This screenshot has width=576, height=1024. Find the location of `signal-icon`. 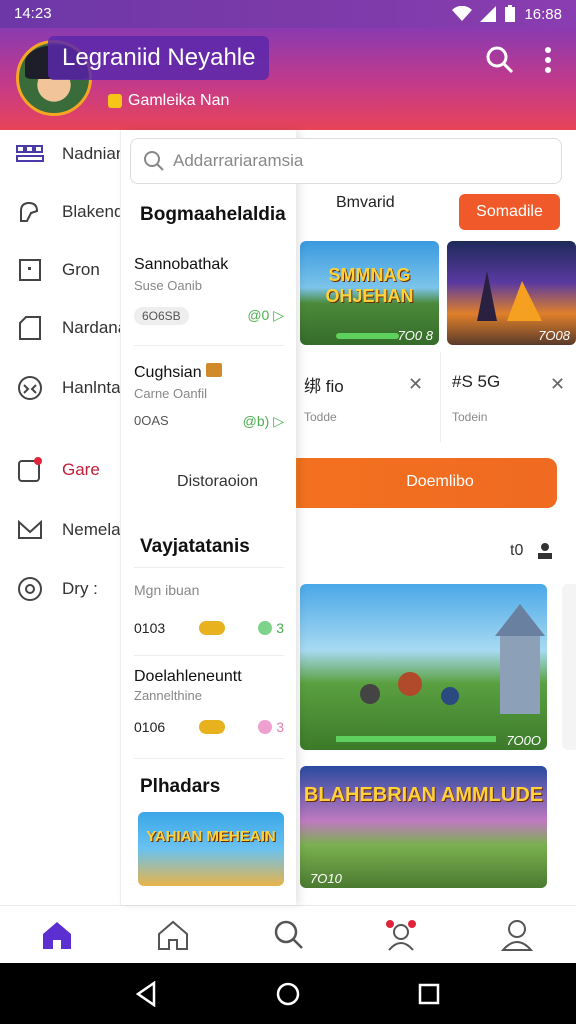

signal-icon is located at coordinates (488, 14).